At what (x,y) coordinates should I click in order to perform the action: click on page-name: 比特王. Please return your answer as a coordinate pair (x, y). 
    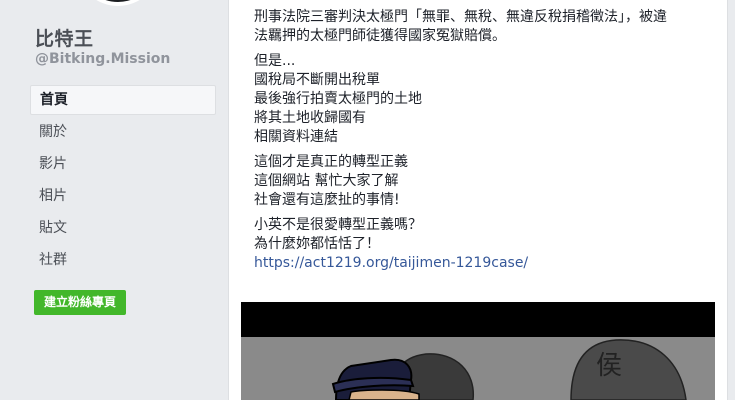
    Looking at the image, I should click on (64, 37).